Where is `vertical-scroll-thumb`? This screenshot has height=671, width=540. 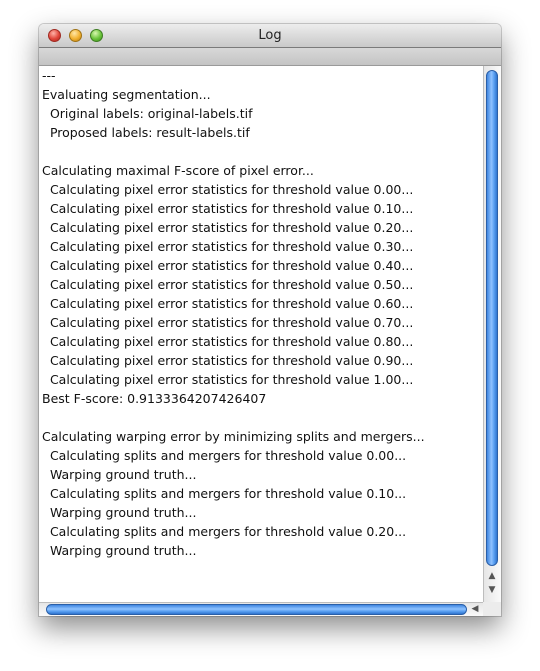 vertical-scroll-thumb is located at coordinates (492, 318).